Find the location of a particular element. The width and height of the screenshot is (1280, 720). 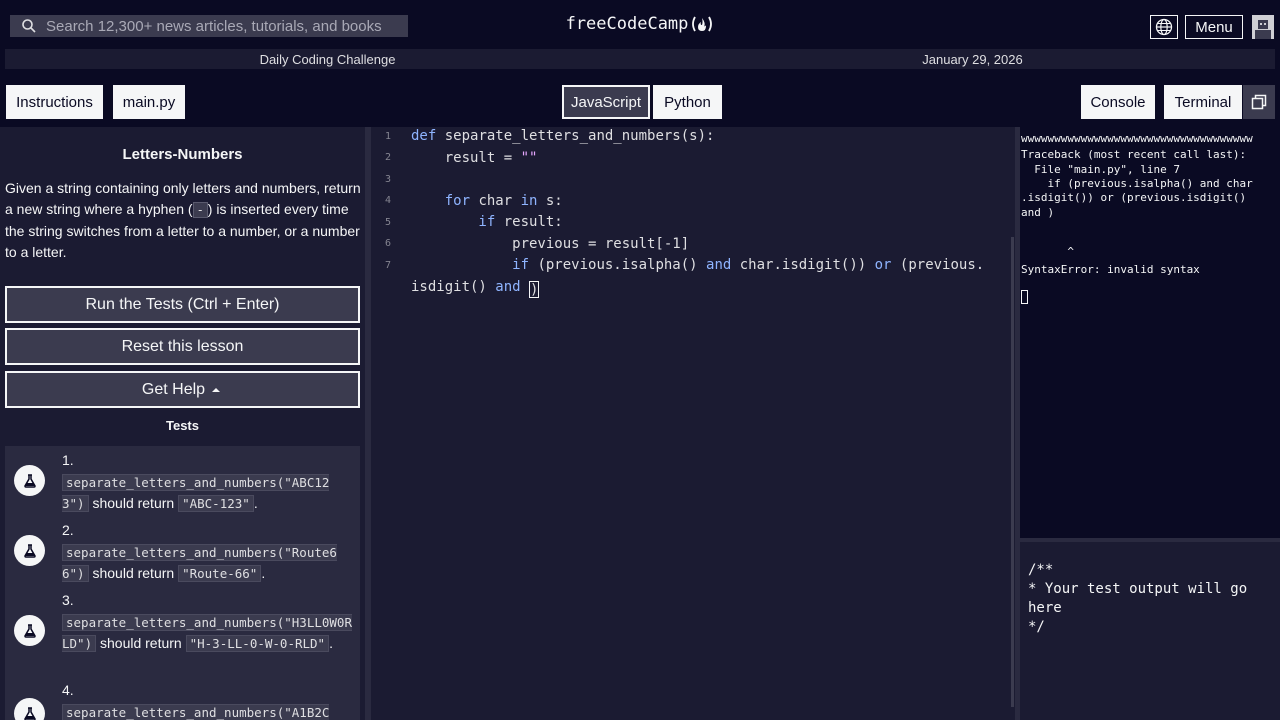

test-number: 3. is located at coordinates (68, 600).